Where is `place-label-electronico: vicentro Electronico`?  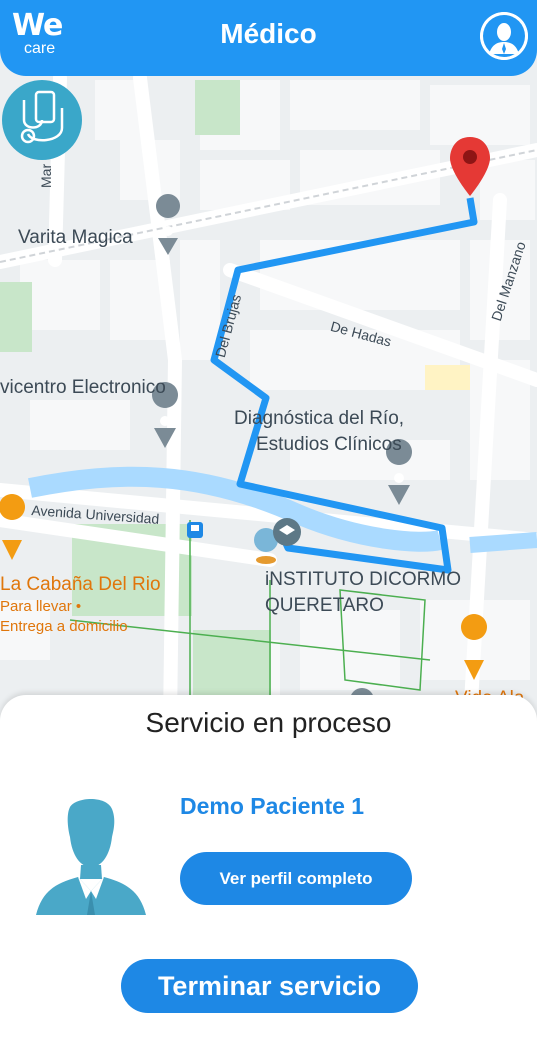
place-label-electronico: vicentro Electronico is located at coordinates (83, 387).